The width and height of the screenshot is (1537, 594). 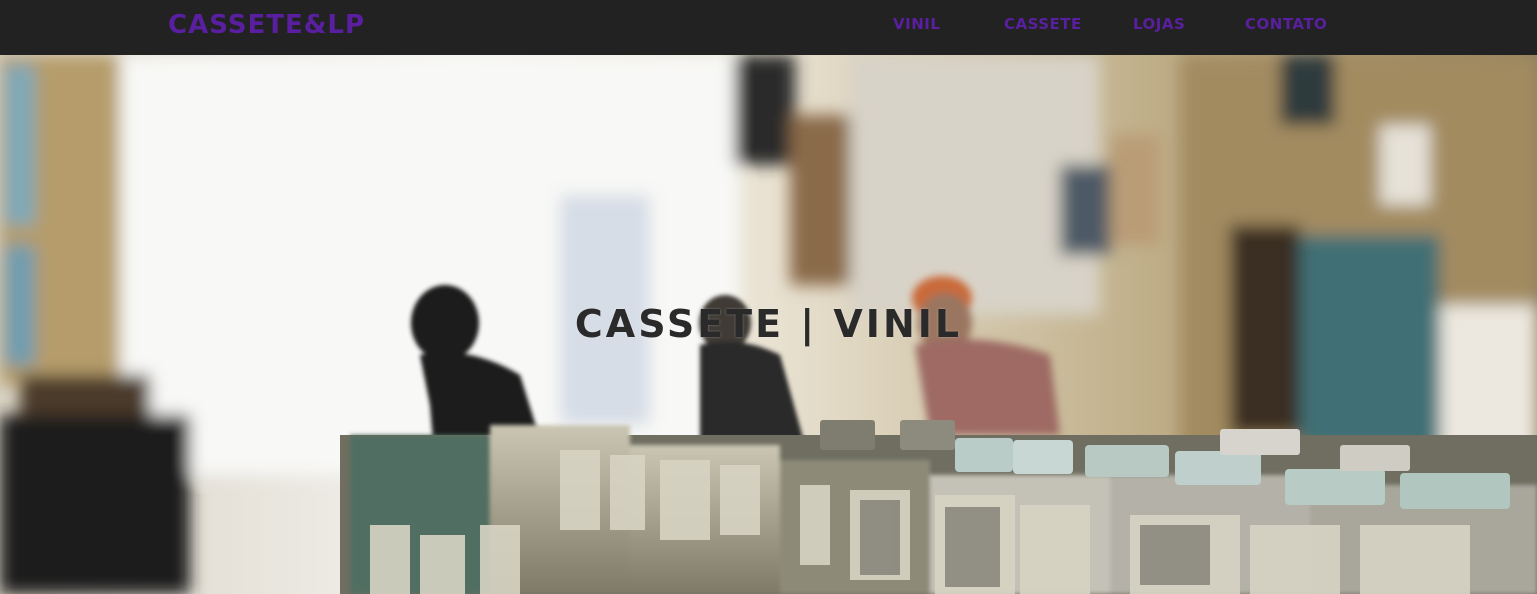 I want to click on top-navbar: CASSETE&LP VINIL CASSETE LOJAS CONTATO, so click(x=768, y=27).